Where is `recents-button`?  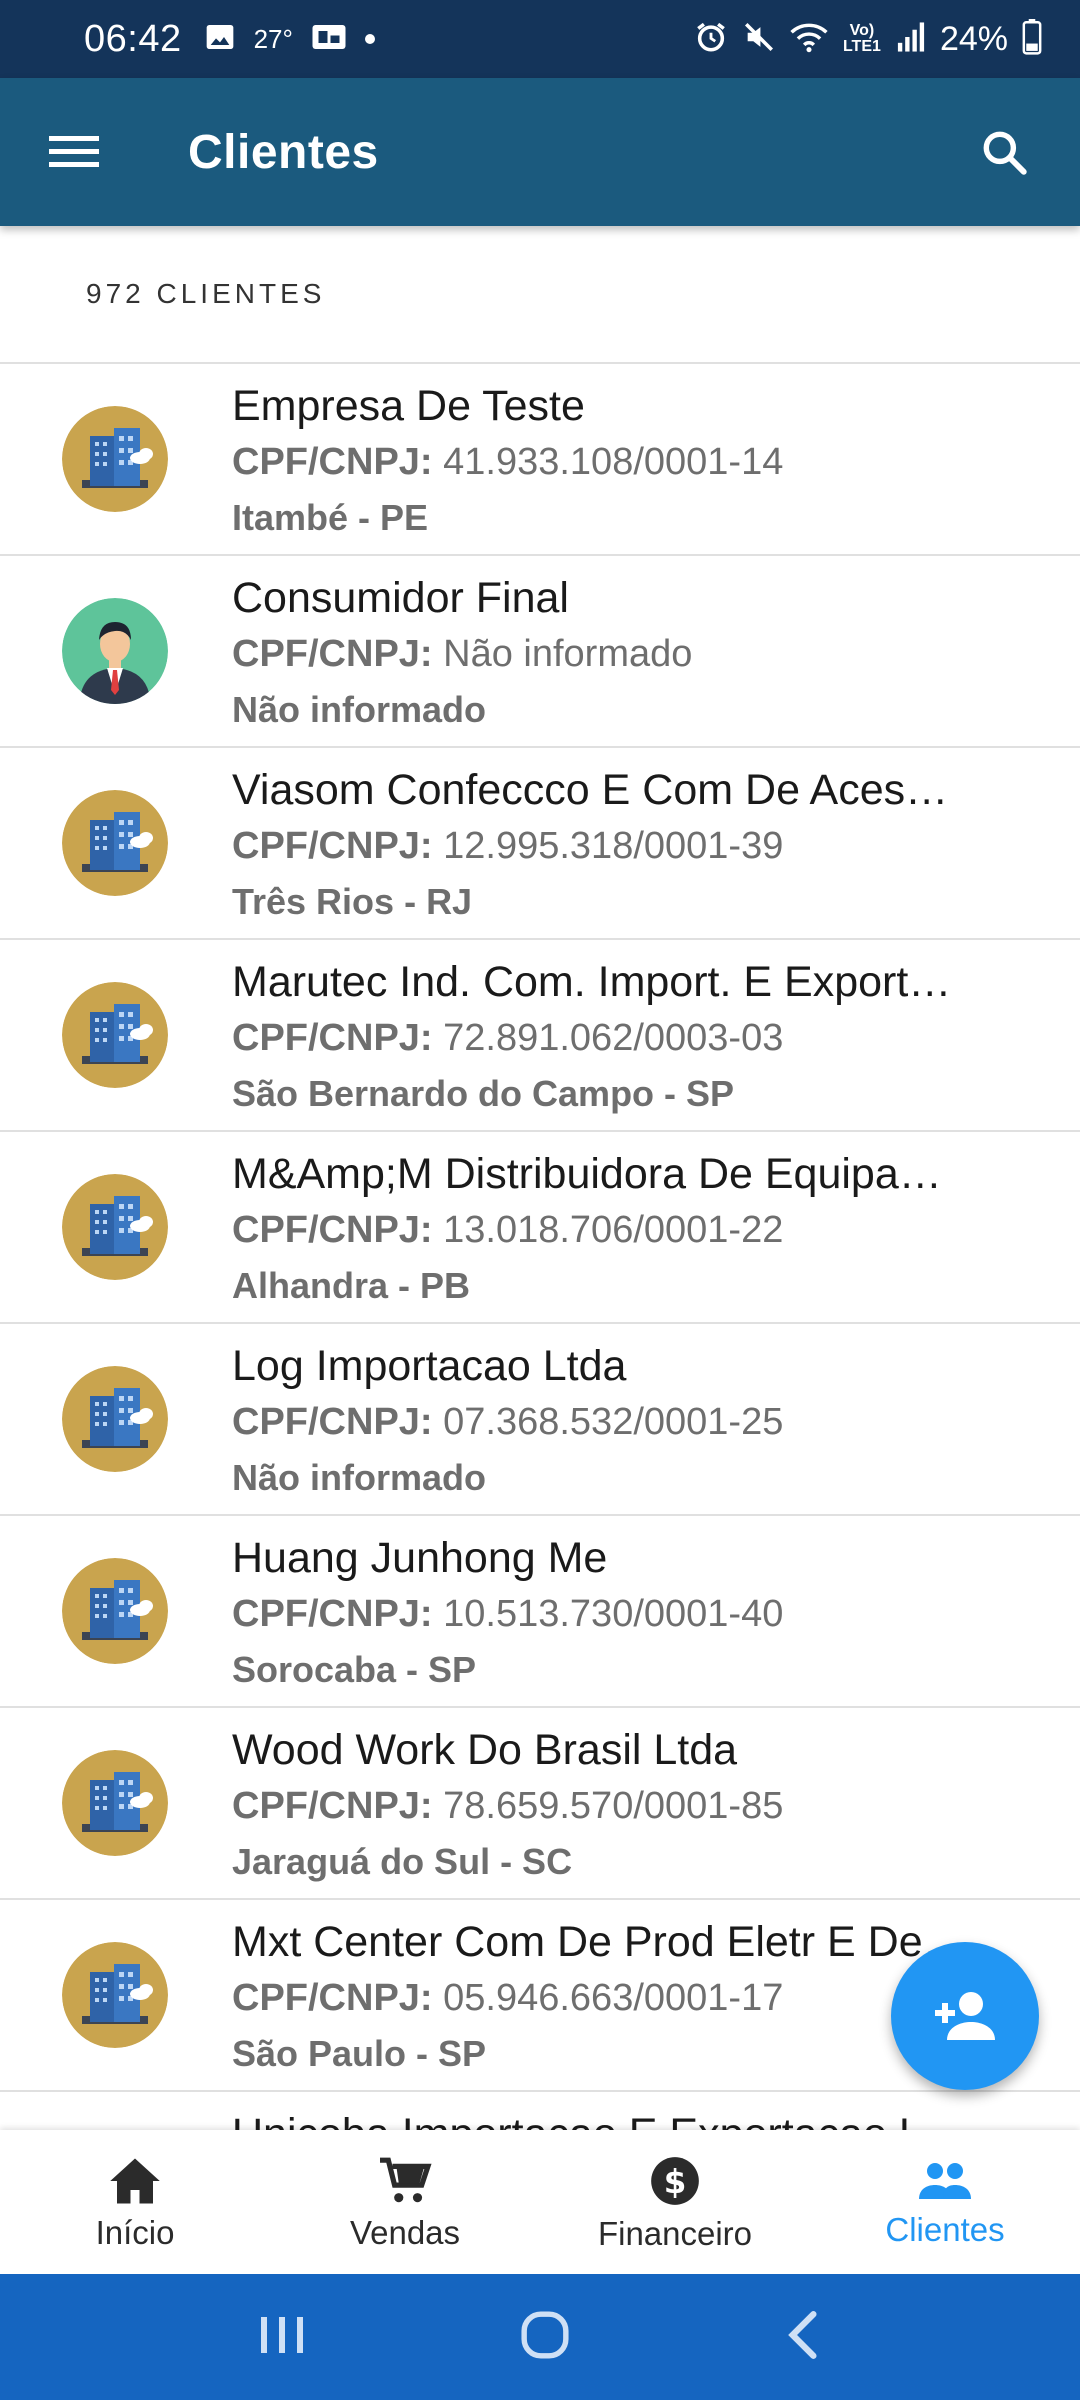 recents-button is located at coordinates (282, 2337).